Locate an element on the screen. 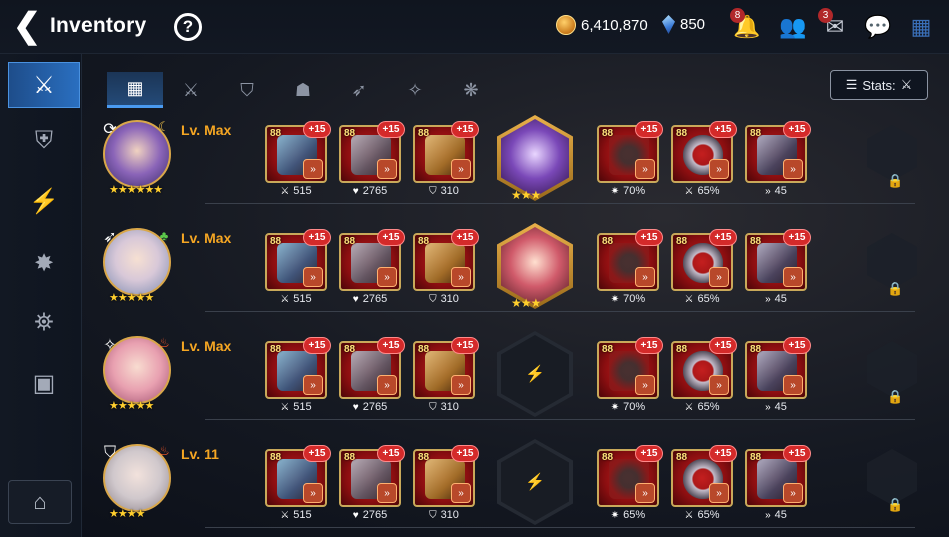  hero-class-icon: ✧ is located at coordinates (110, 345).